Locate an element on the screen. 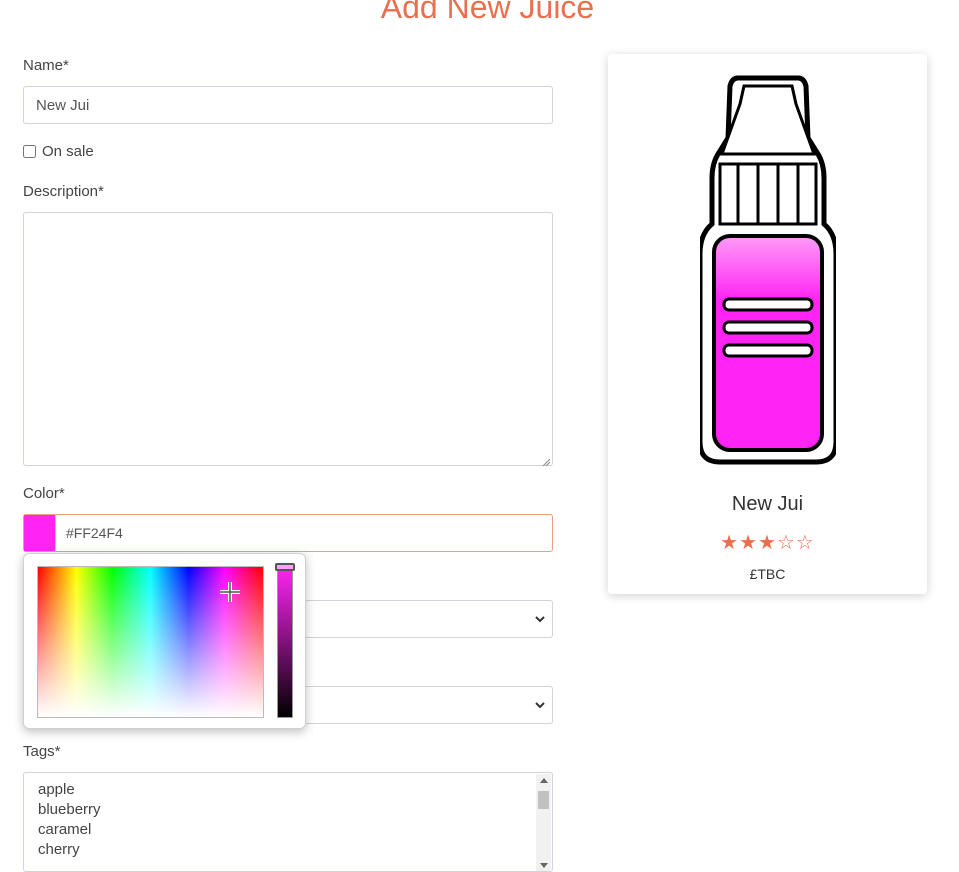 Image resolution: width=959 pixels, height=872 pixels. card-price: £TBC is located at coordinates (767, 574).